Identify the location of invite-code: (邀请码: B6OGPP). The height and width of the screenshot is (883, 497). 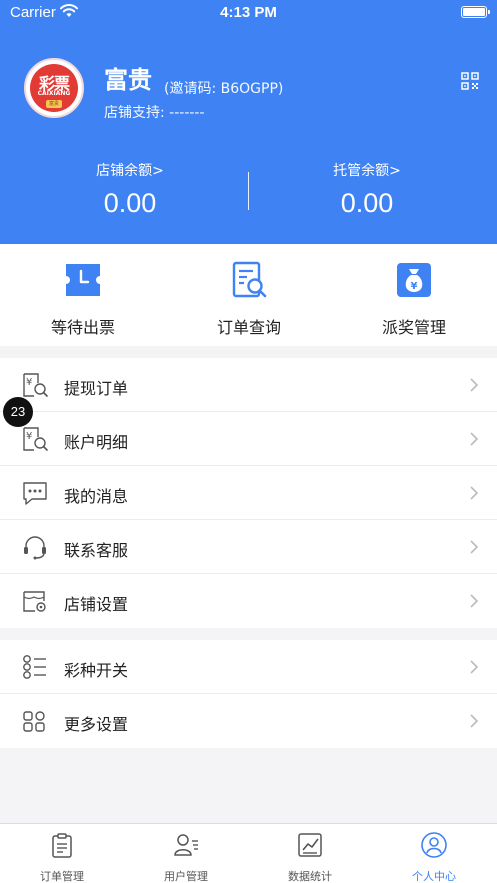
(224, 89).